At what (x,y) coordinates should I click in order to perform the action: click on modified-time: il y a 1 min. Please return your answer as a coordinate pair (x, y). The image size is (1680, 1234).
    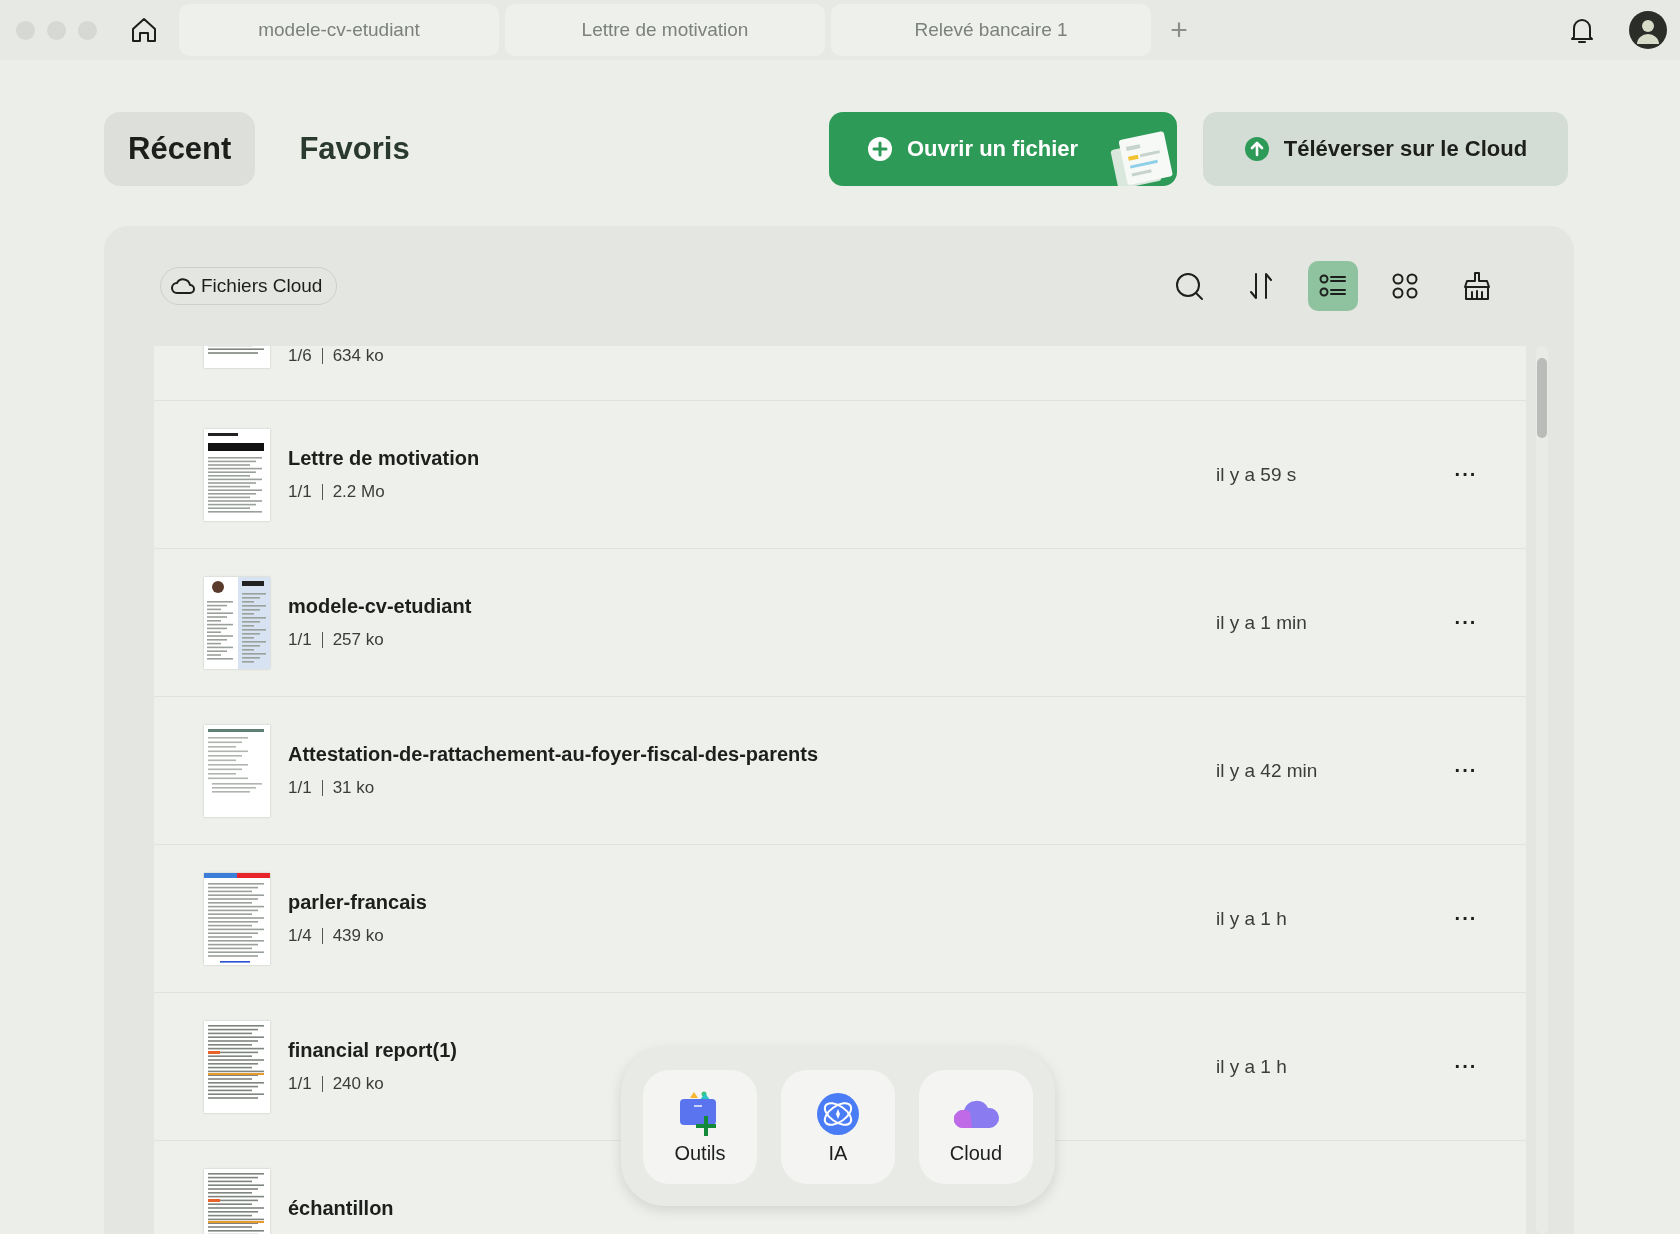
    Looking at the image, I should click on (1262, 622).